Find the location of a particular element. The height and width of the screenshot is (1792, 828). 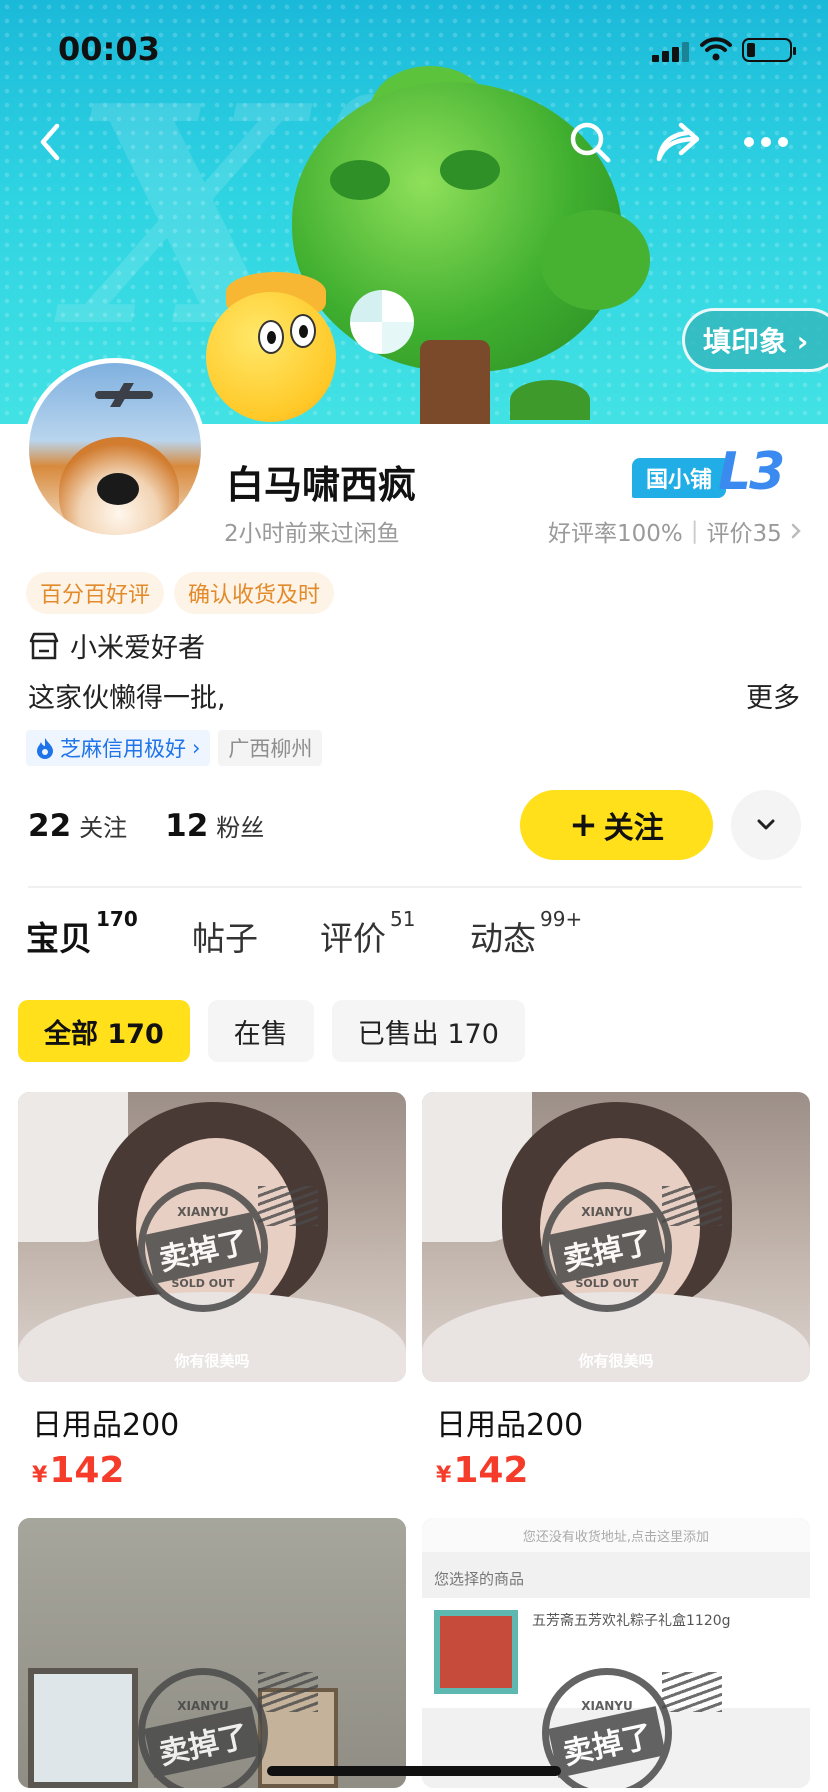

store-label: 小米爱好者 is located at coordinates (137, 648).